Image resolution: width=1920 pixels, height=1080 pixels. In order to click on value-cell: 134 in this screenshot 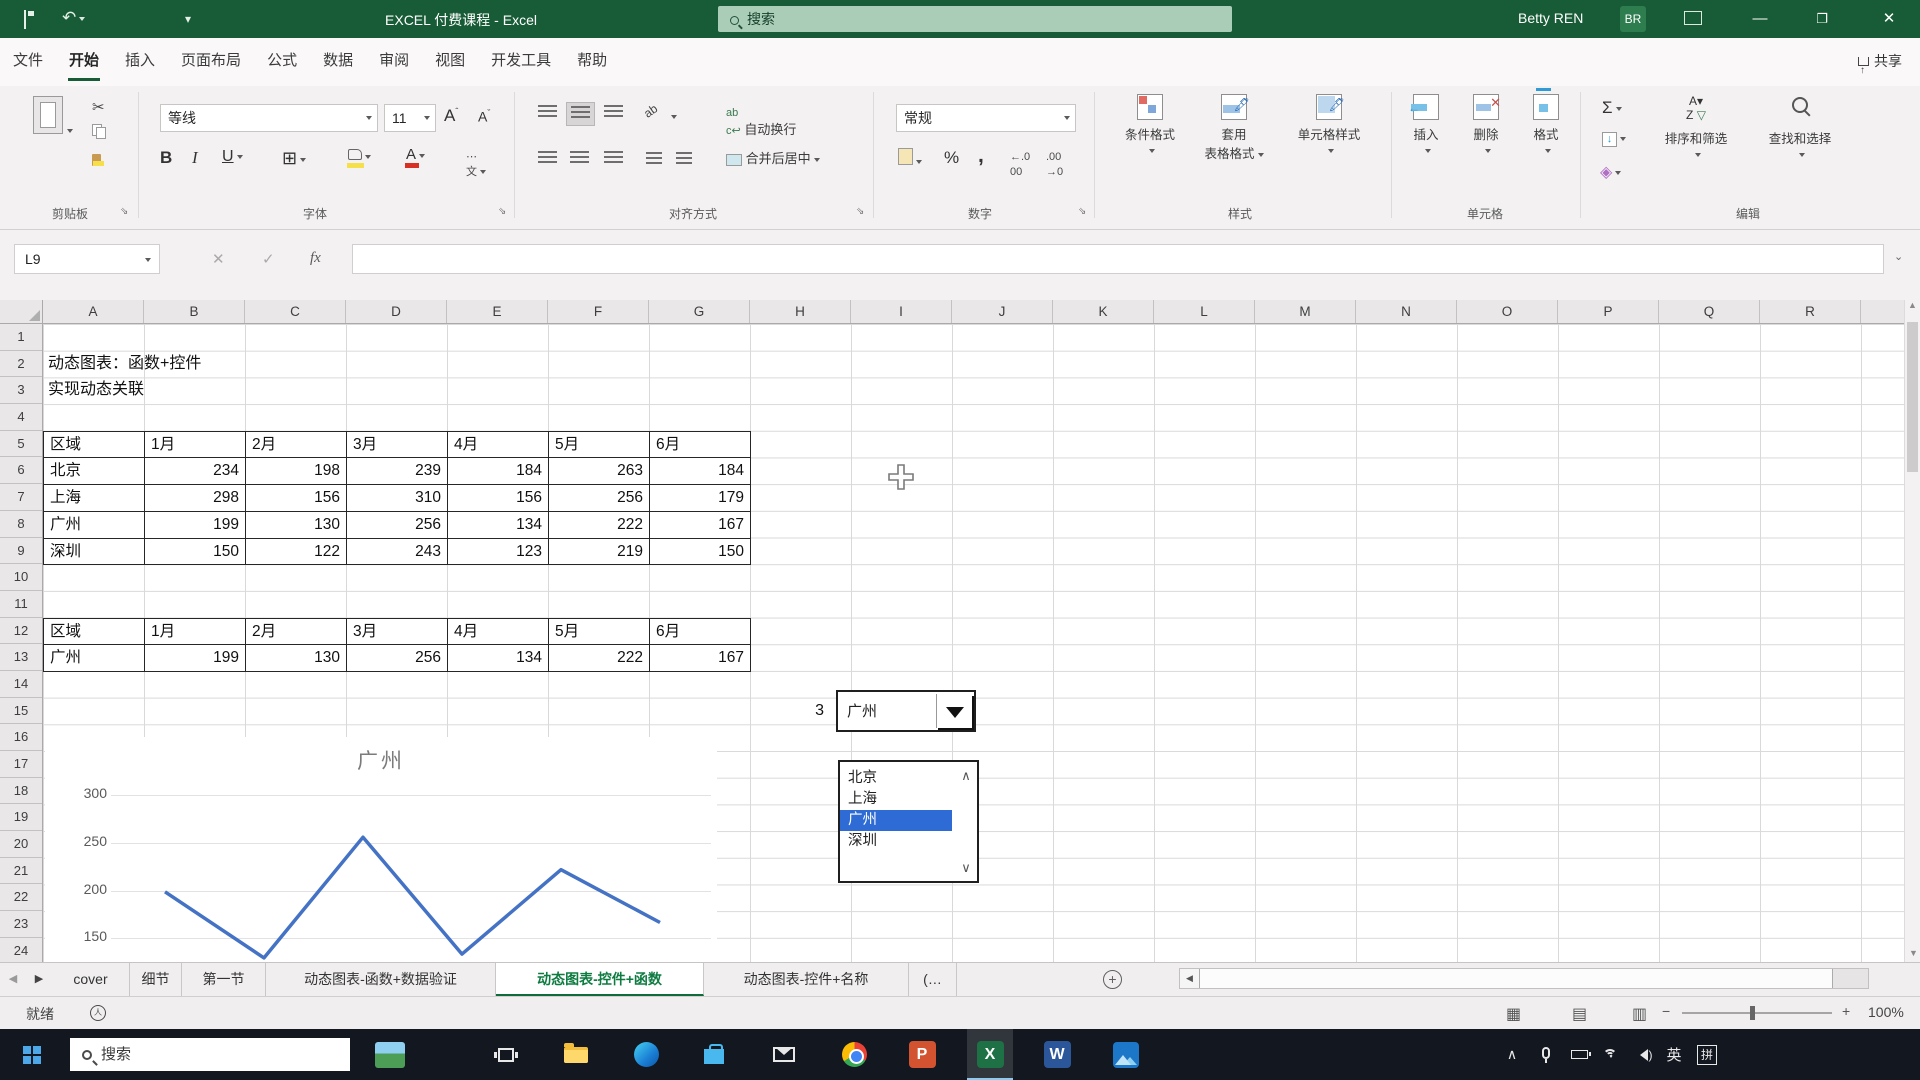, I will do `click(498, 659)`.